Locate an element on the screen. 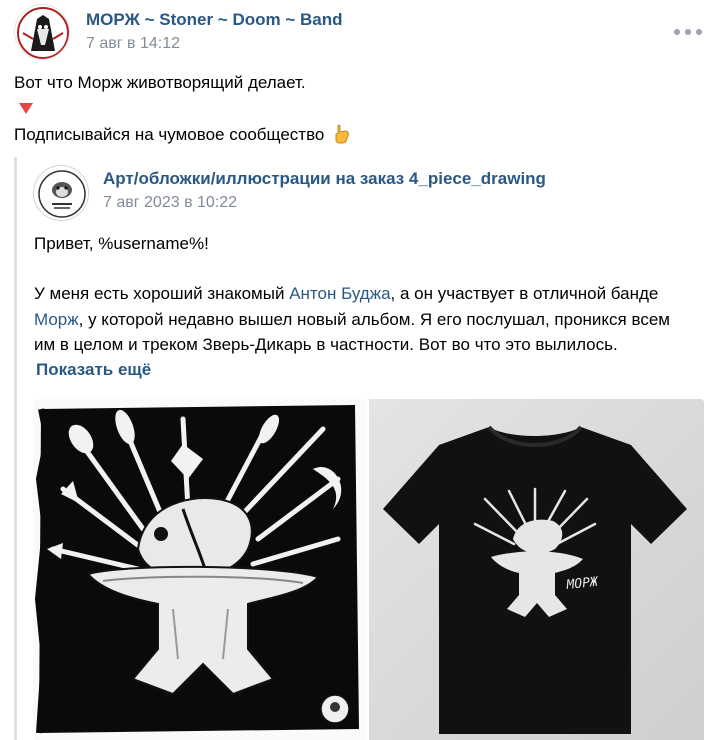 Image resolution: width=726 pixels, height=740 pixels. post-text-line-1: Вот что Морж животворящий делает. is located at coordinates (160, 82).